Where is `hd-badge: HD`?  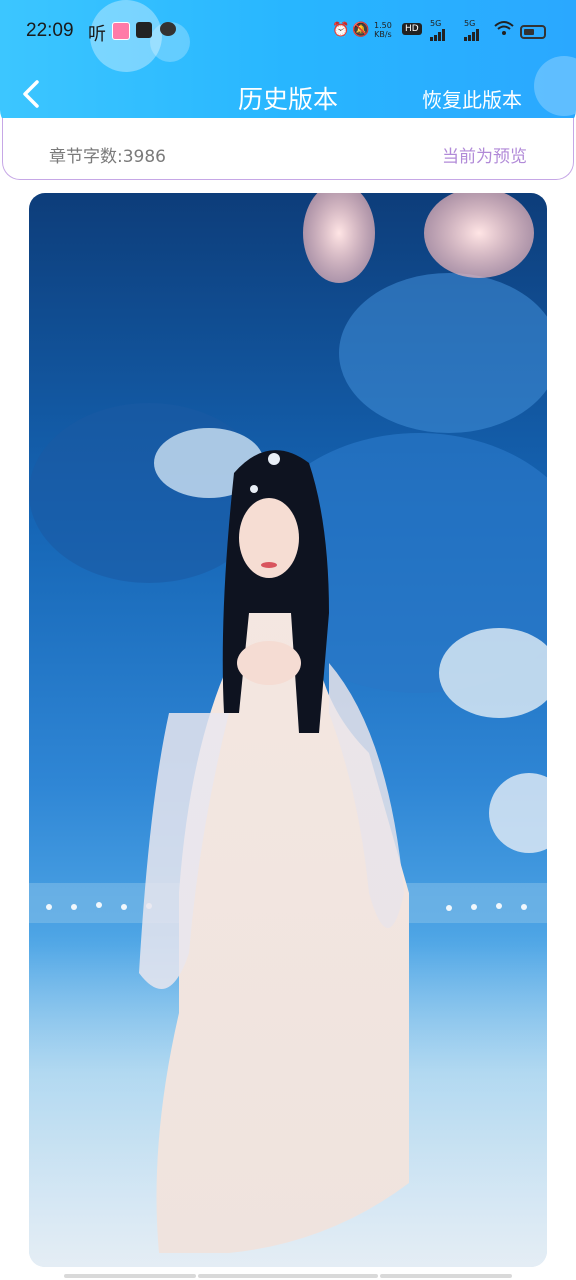
hd-badge: HD is located at coordinates (412, 29).